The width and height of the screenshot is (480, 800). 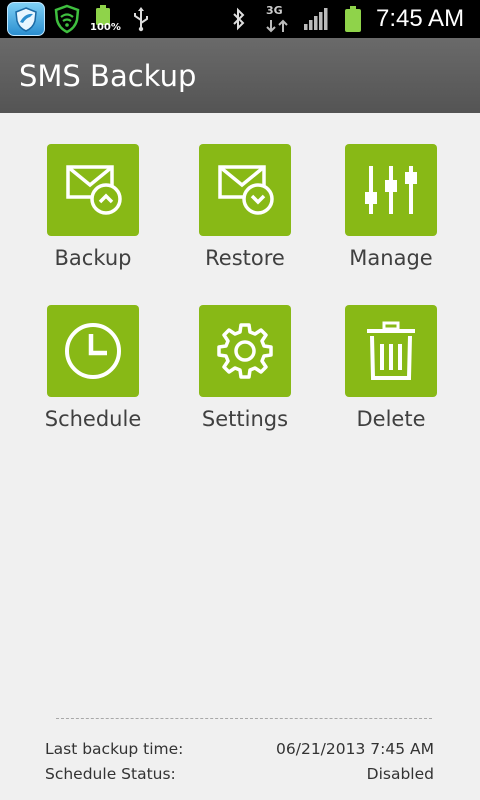 I want to click on delete-button, so click(x=391, y=351).